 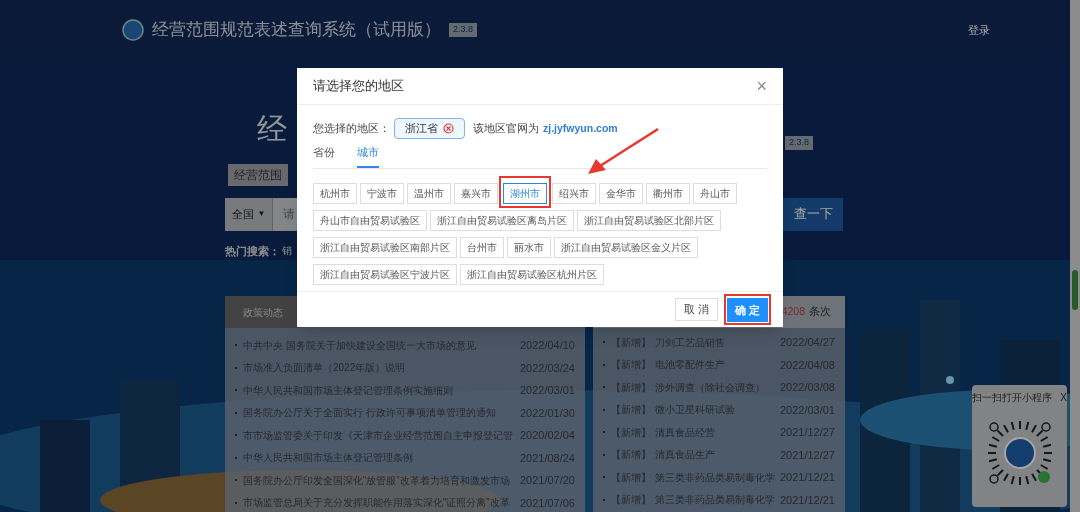 What do you see at coordinates (324, 156) in the screenshot?
I see `region-tab: 省份` at bounding box center [324, 156].